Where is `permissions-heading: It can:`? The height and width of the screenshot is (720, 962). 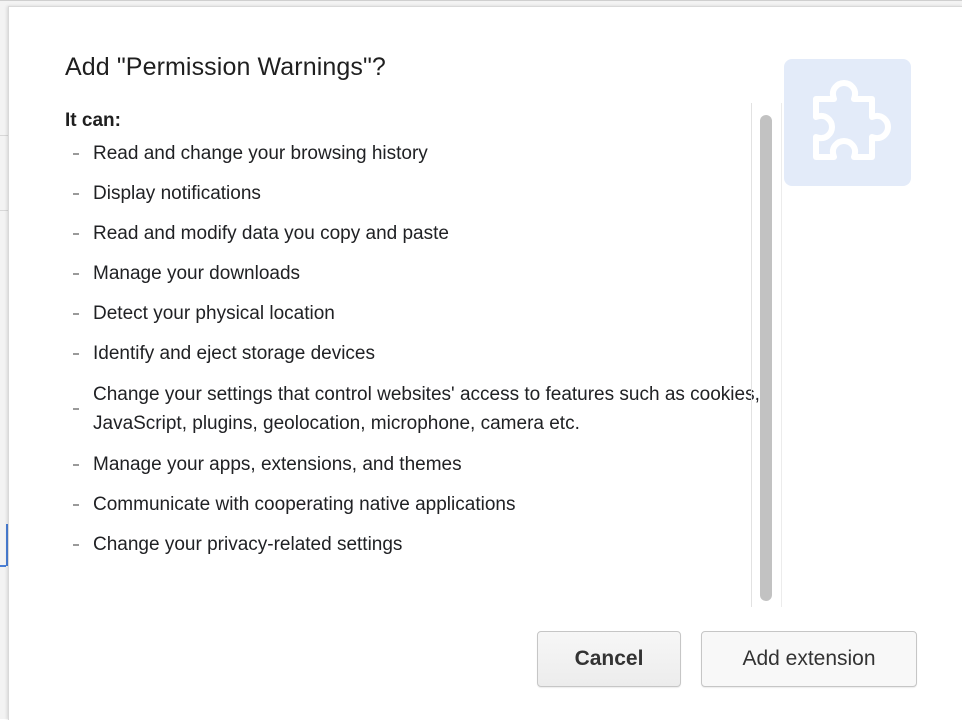 permissions-heading: It can: is located at coordinates (93, 120).